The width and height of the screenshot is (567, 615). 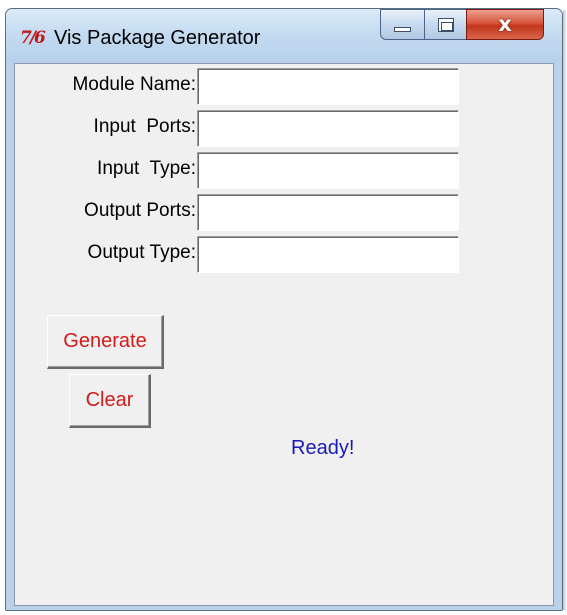 What do you see at coordinates (402, 24) in the screenshot?
I see `minimize-button` at bounding box center [402, 24].